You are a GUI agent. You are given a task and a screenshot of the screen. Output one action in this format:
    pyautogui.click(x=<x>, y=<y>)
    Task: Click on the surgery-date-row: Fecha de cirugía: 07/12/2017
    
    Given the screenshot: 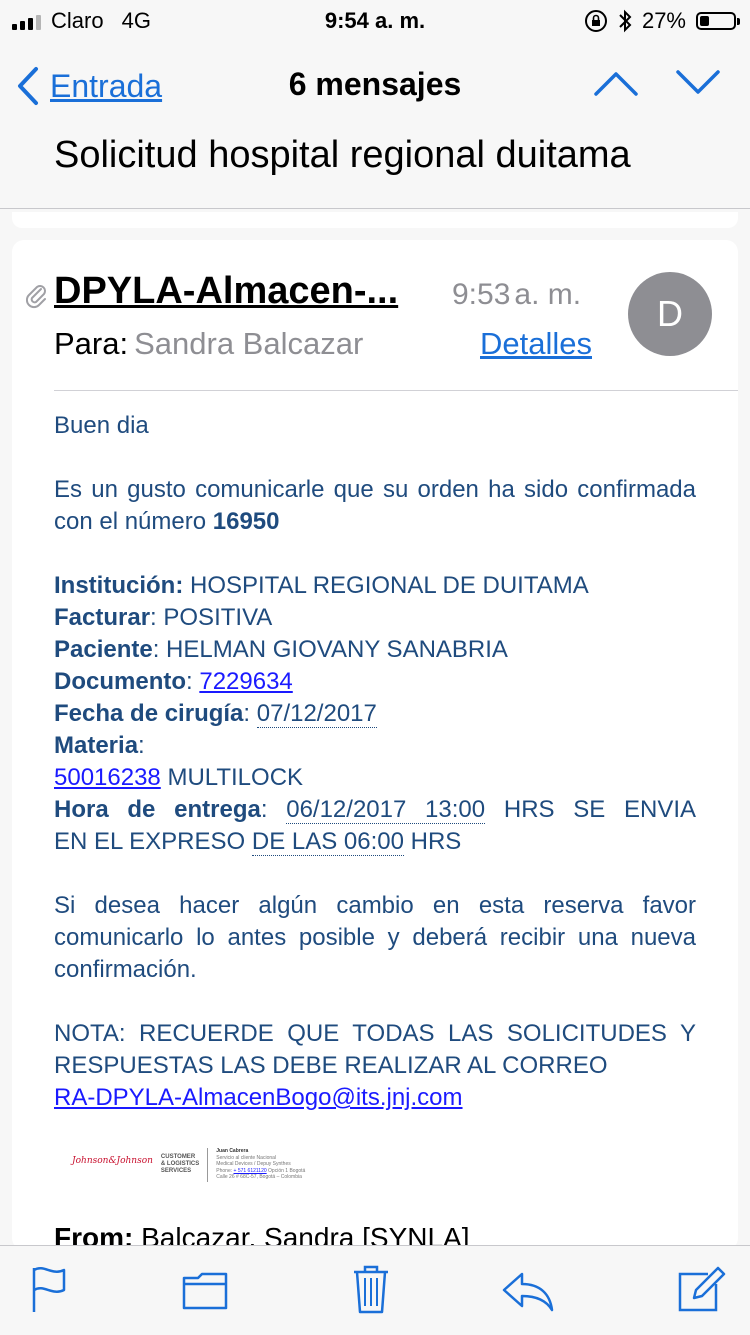 What is the action you would take?
    pyautogui.click(x=215, y=714)
    